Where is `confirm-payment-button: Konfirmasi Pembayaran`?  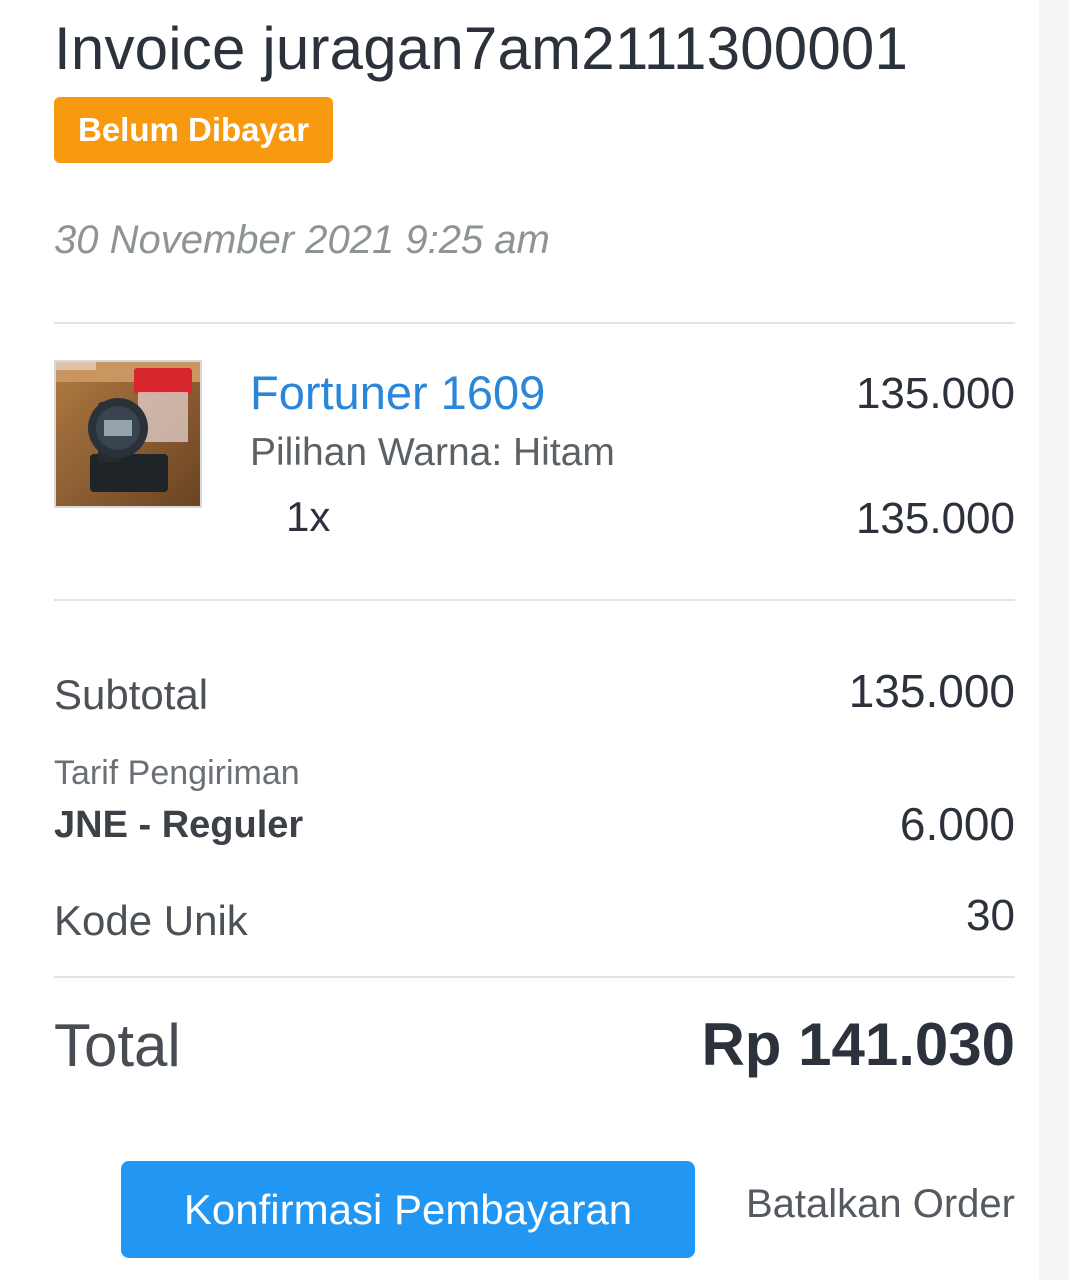 confirm-payment-button: Konfirmasi Pembayaran is located at coordinates (408, 1209).